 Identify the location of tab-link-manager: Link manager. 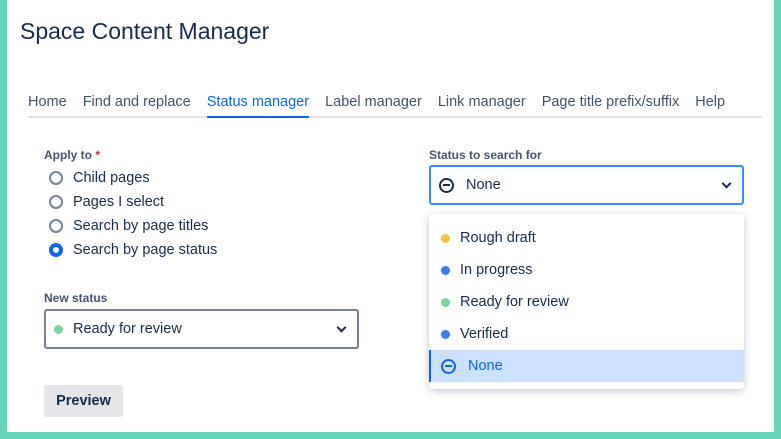
(482, 102).